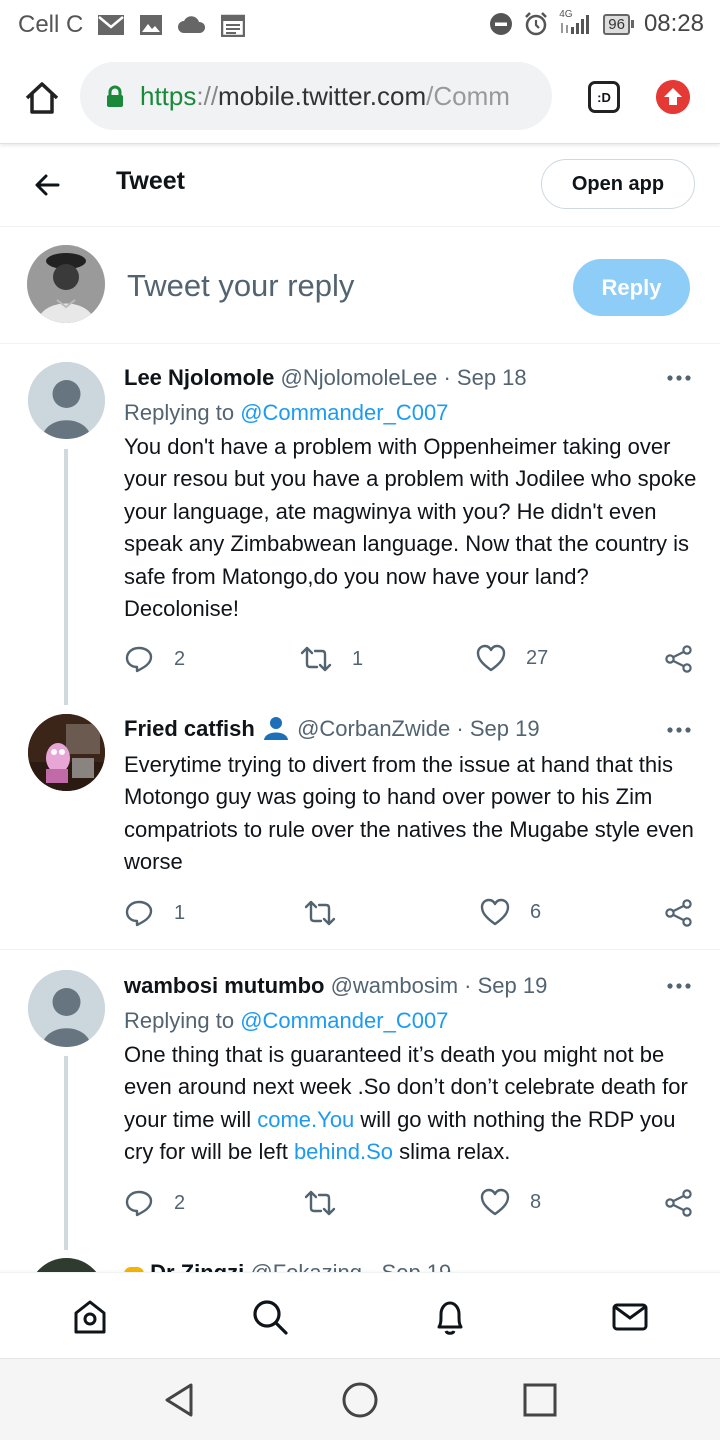  Describe the element at coordinates (492, 377) in the screenshot. I see `timestamp: Sep 18` at that location.